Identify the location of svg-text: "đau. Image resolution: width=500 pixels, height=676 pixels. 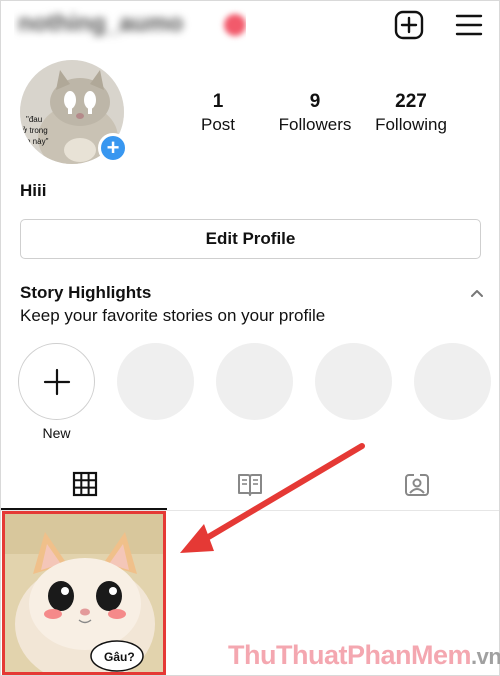
(34, 119).